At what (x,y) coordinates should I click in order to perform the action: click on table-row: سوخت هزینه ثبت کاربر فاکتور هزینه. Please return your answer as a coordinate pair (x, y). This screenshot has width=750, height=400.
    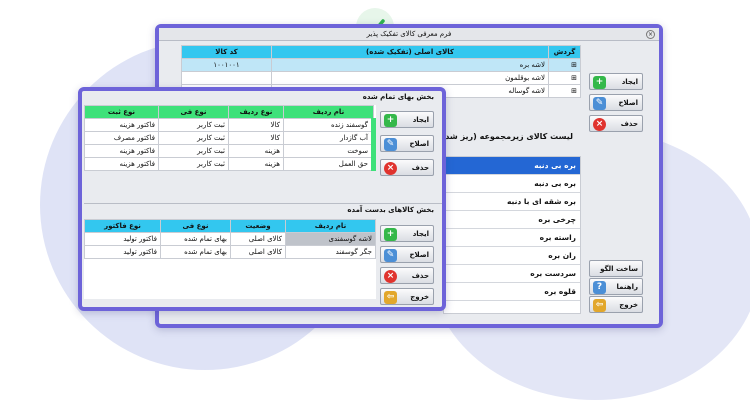
    Looking at the image, I should click on (230, 151).